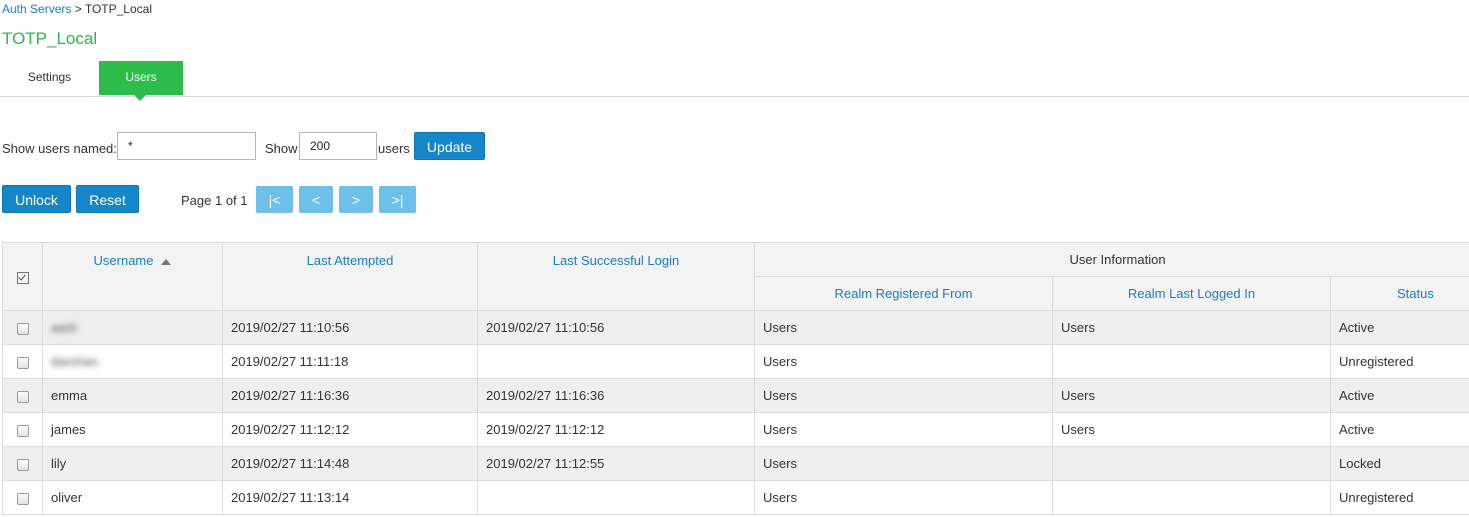 The width and height of the screenshot is (1469, 517). Describe the element at coordinates (36, 9) in the screenshot. I see `breadcrumb-link-auth-servers: Auth Servers` at that location.